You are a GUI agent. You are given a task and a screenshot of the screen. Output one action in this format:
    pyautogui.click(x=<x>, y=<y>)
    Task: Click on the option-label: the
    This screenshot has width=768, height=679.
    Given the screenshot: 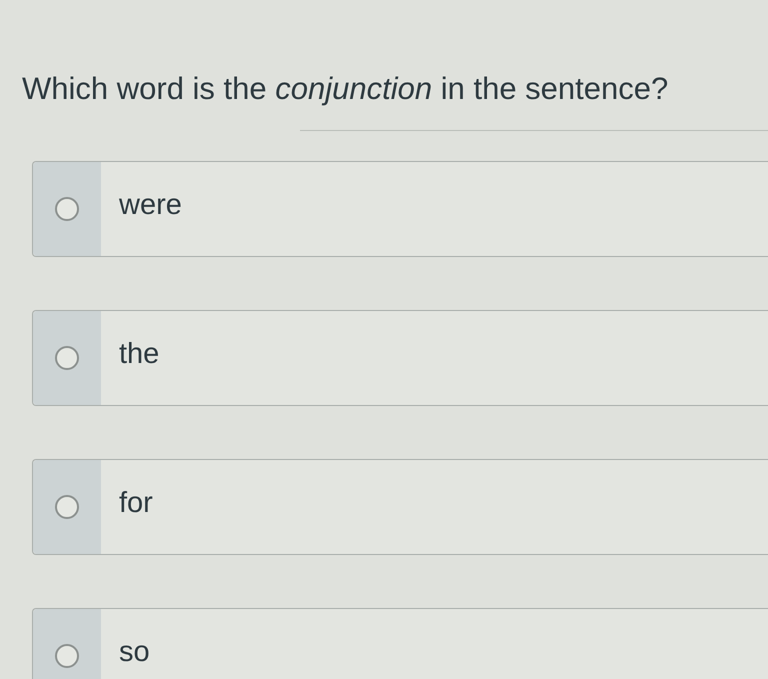 What is the action you would take?
    pyautogui.click(x=139, y=354)
    